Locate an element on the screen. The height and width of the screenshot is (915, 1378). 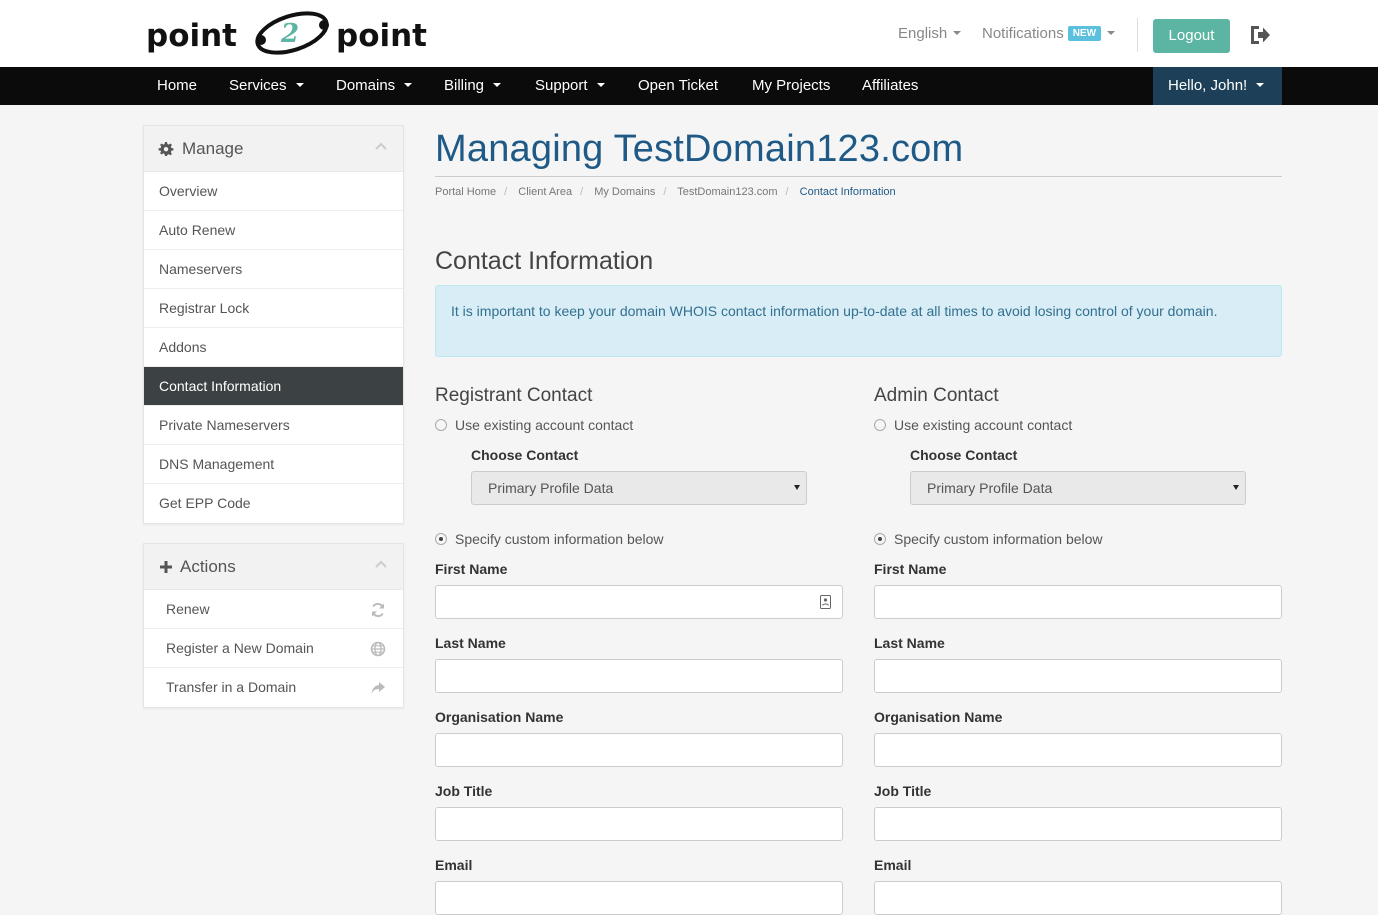
action-register-domain: Register a New Domain is located at coordinates (273, 648).